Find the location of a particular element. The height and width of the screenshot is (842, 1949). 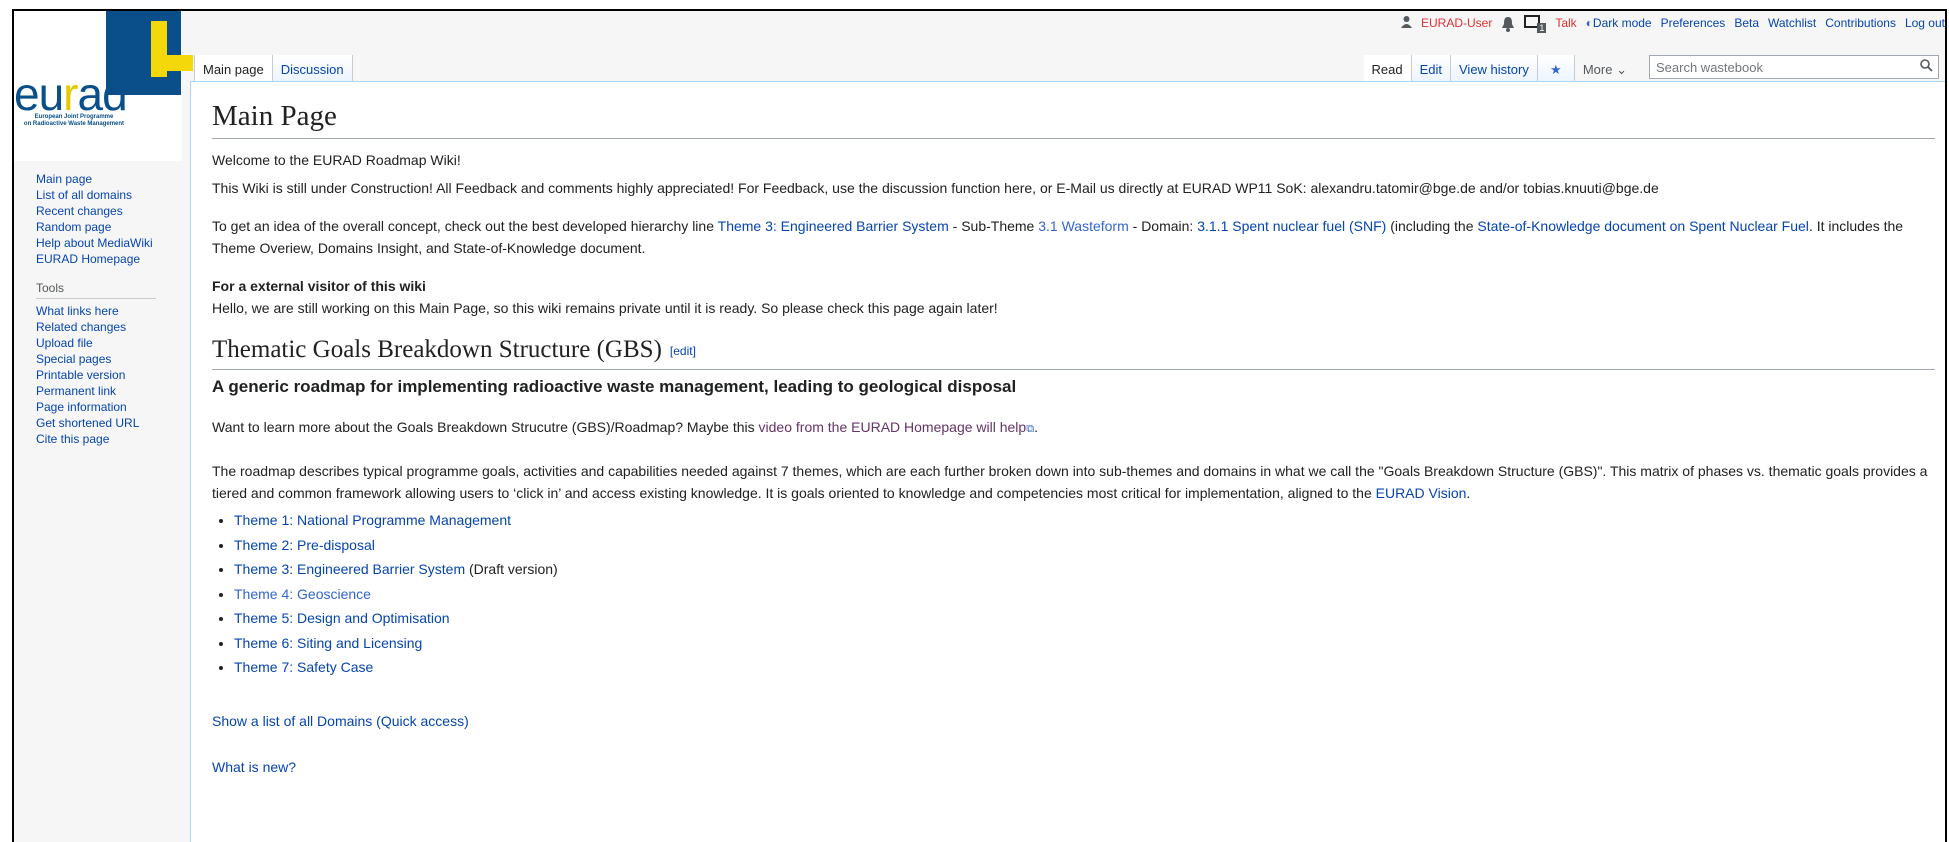

sidebar-item-permanent-link: Permanent link is located at coordinates (109, 391).